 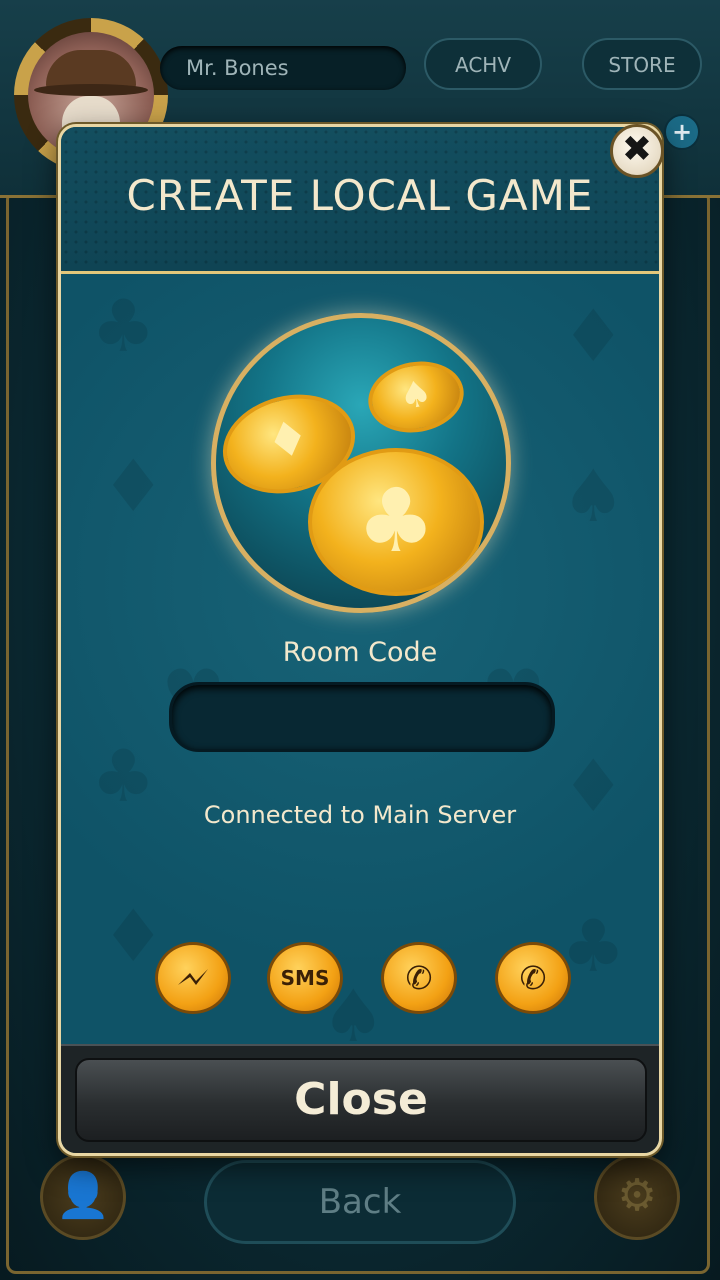 I want to click on gear-icon: ⚙, so click(x=637, y=1195).